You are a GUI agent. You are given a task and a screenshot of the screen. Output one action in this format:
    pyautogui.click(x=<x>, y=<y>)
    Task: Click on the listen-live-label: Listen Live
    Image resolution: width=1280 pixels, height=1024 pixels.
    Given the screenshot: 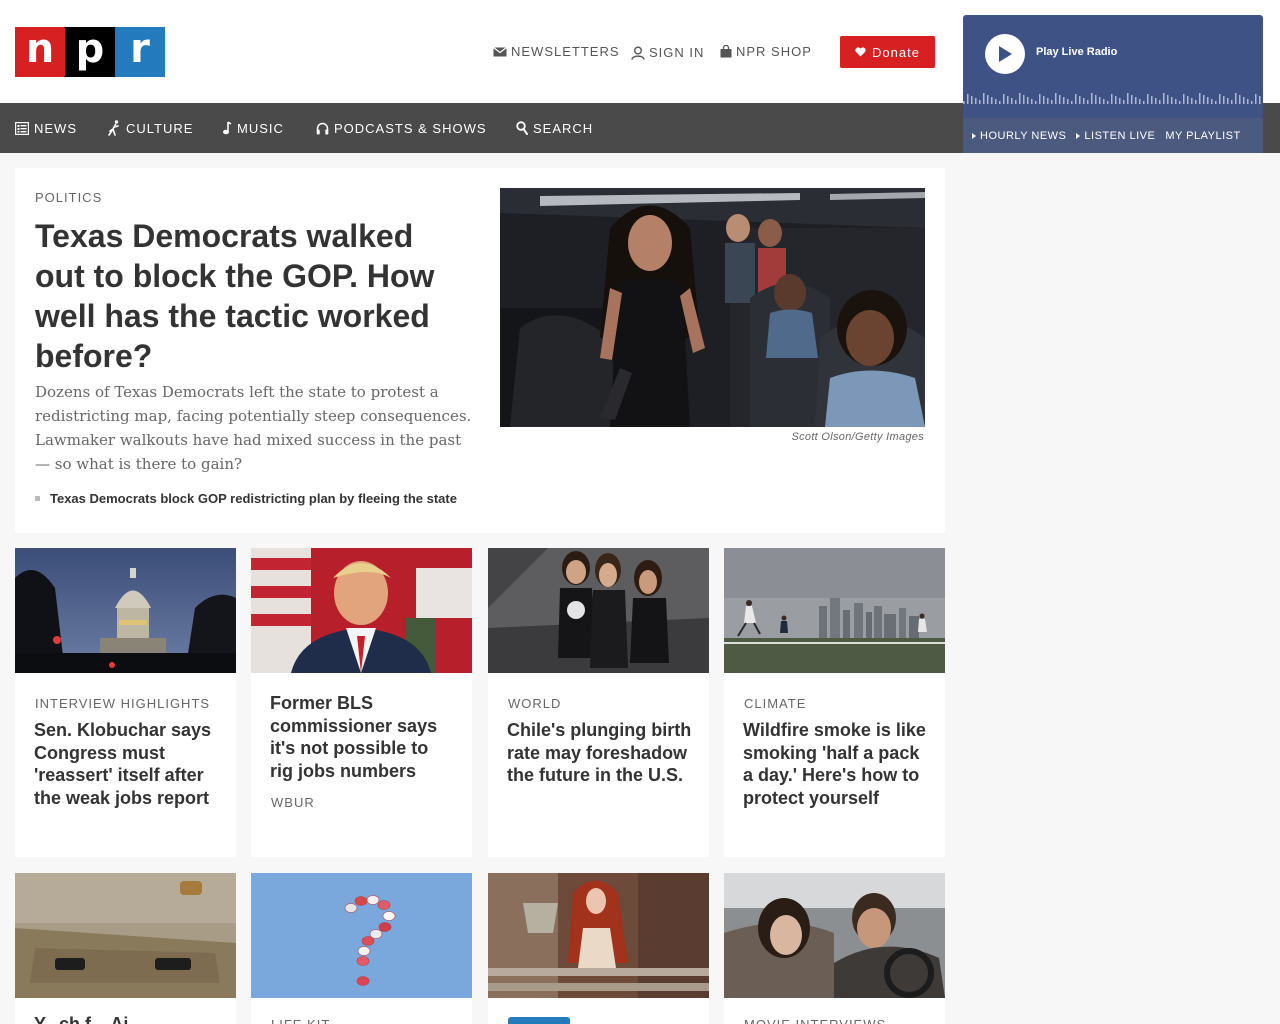 What is the action you would take?
    pyautogui.click(x=1120, y=135)
    